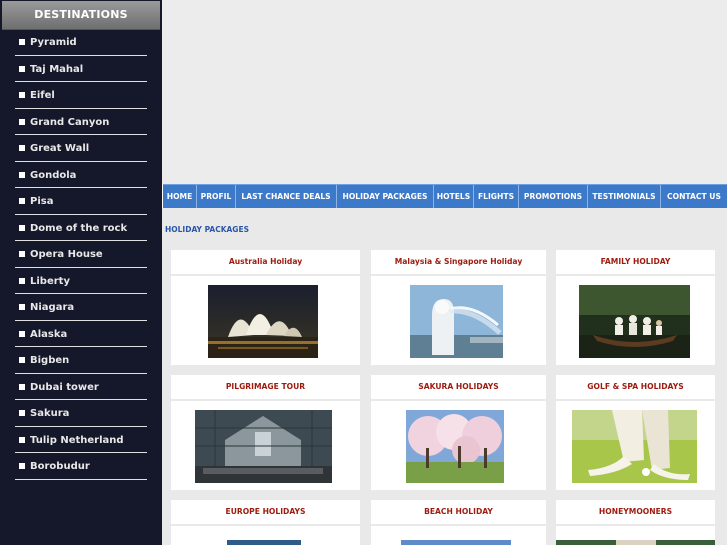 The width and height of the screenshot is (727, 545). I want to click on nav-hotels: HOTELS, so click(454, 197).